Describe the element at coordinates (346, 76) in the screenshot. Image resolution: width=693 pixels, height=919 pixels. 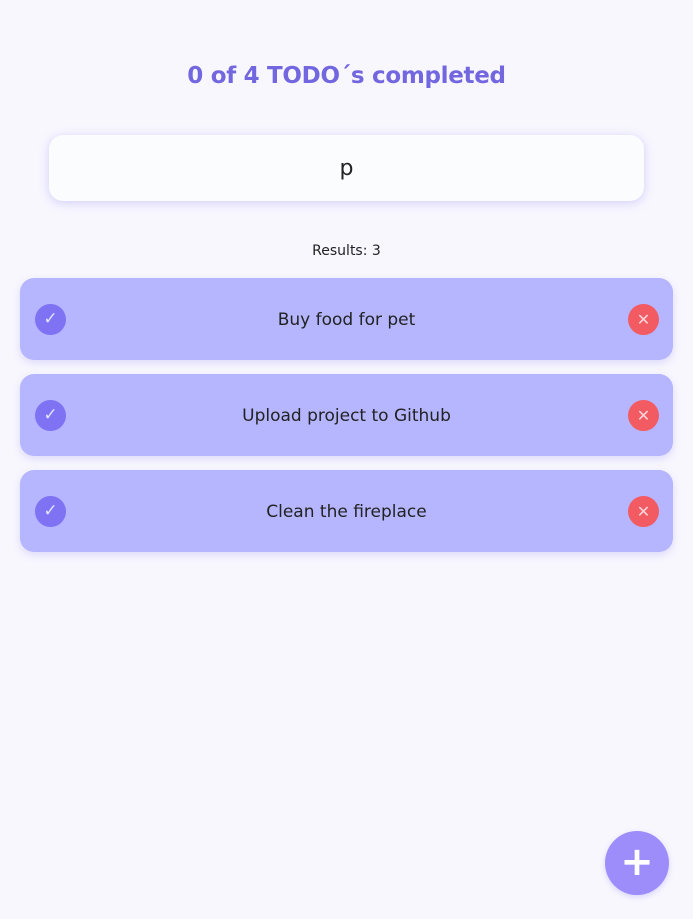
I see `todo-counter-title: 0 of 4 TODO´s completed` at that location.